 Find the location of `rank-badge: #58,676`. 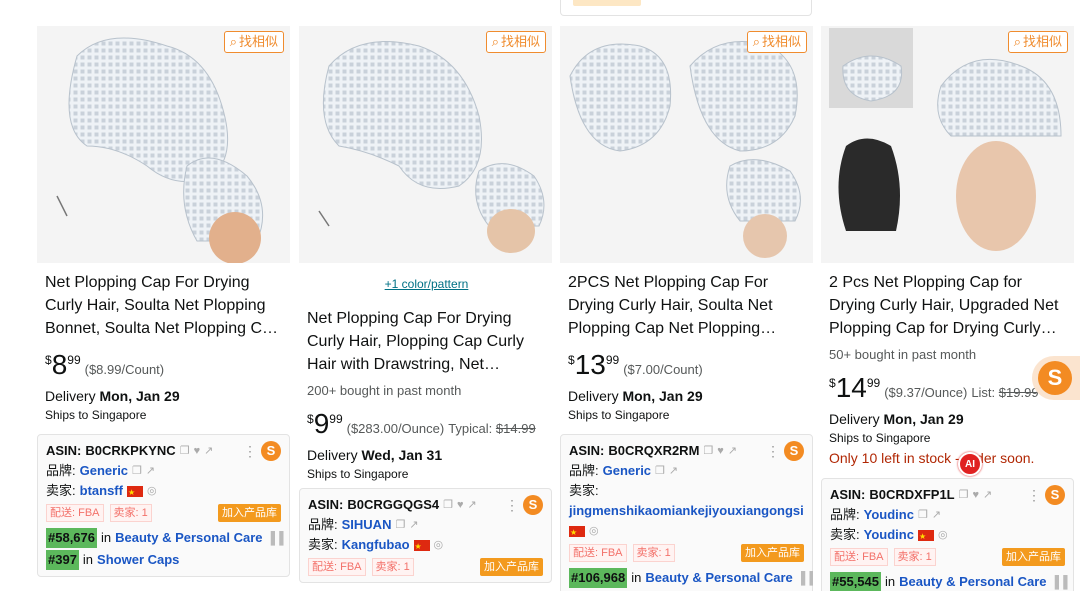

rank-badge: #58,676 is located at coordinates (71, 538).